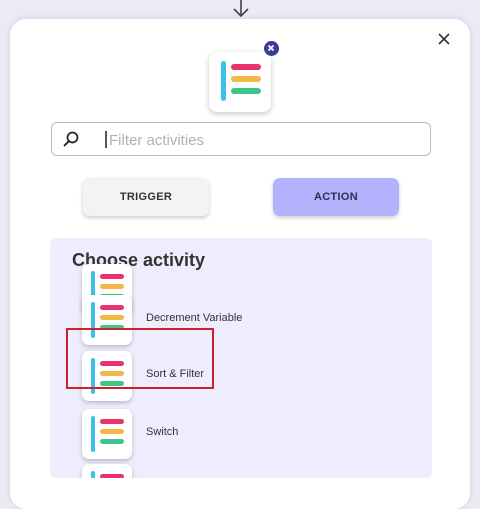  What do you see at coordinates (241, 9) in the screenshot?
I see `arrow-down-icon` at bounding box center [241, 9].